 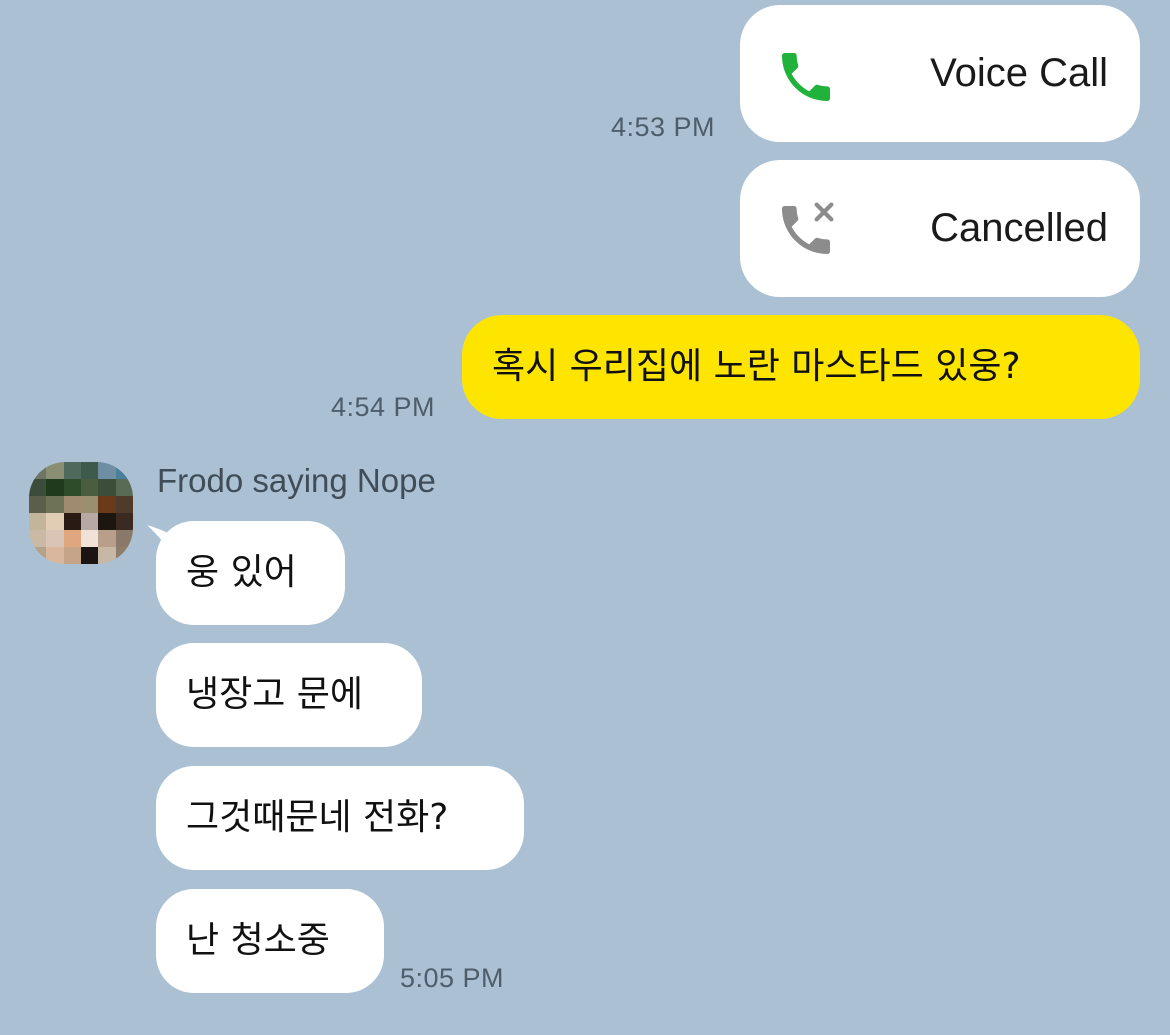 I want to click on voice-call-bubble: Voice Call, so click(x=940, y=73).